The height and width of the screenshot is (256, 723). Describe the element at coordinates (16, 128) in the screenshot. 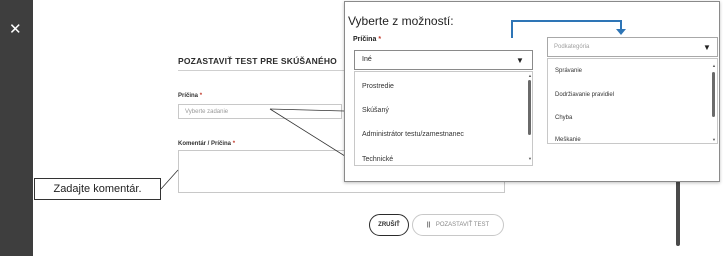

I see `side-strip` at that location.